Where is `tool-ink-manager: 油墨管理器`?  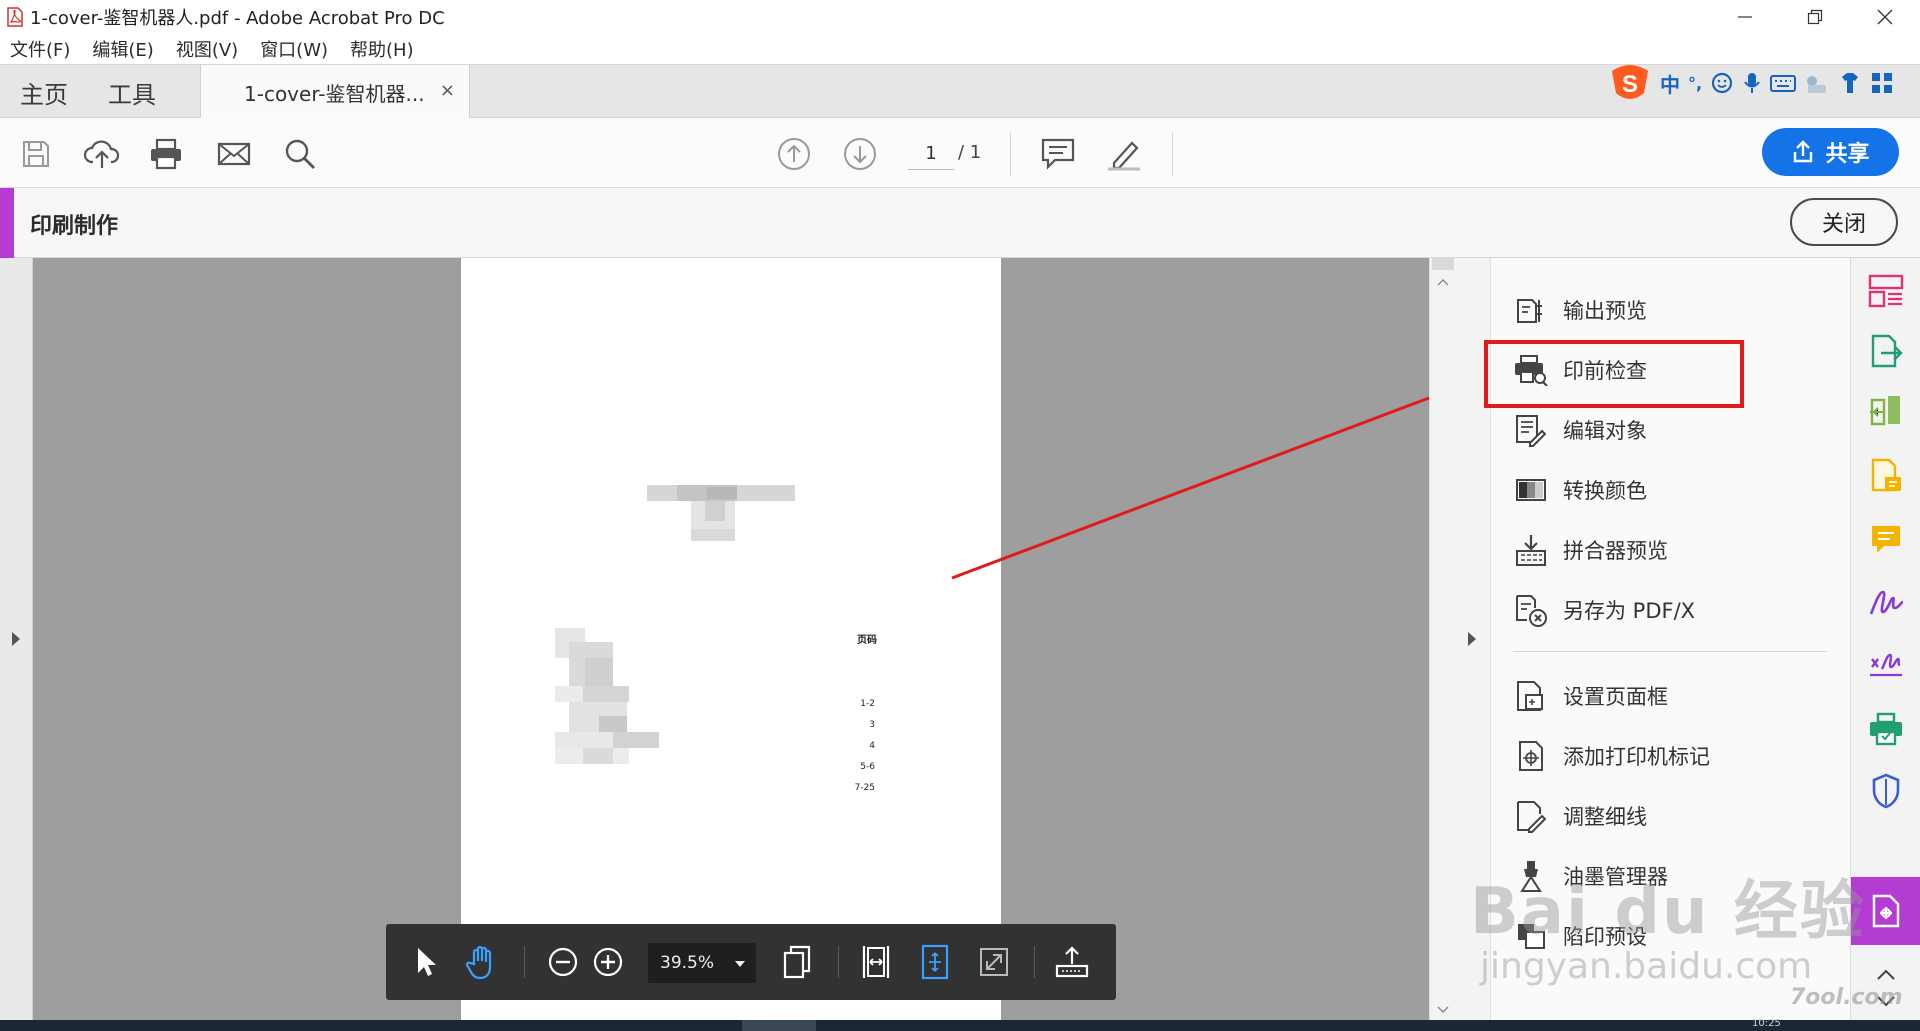
tool-ink-manager: 油墨管理器 is located at coordinates (1658, 876).